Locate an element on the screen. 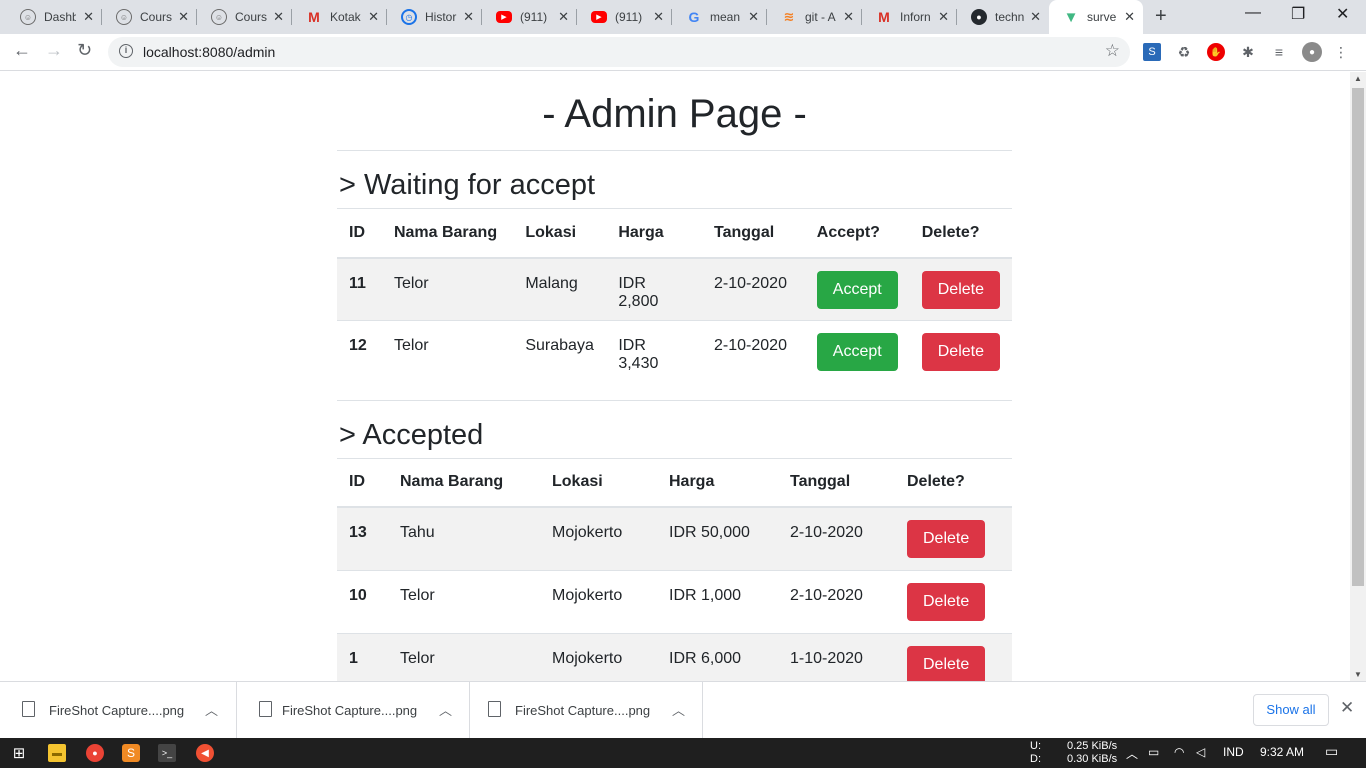  scroll-down-arrow-icon: ▼ is located at coordinates (1358, 674).